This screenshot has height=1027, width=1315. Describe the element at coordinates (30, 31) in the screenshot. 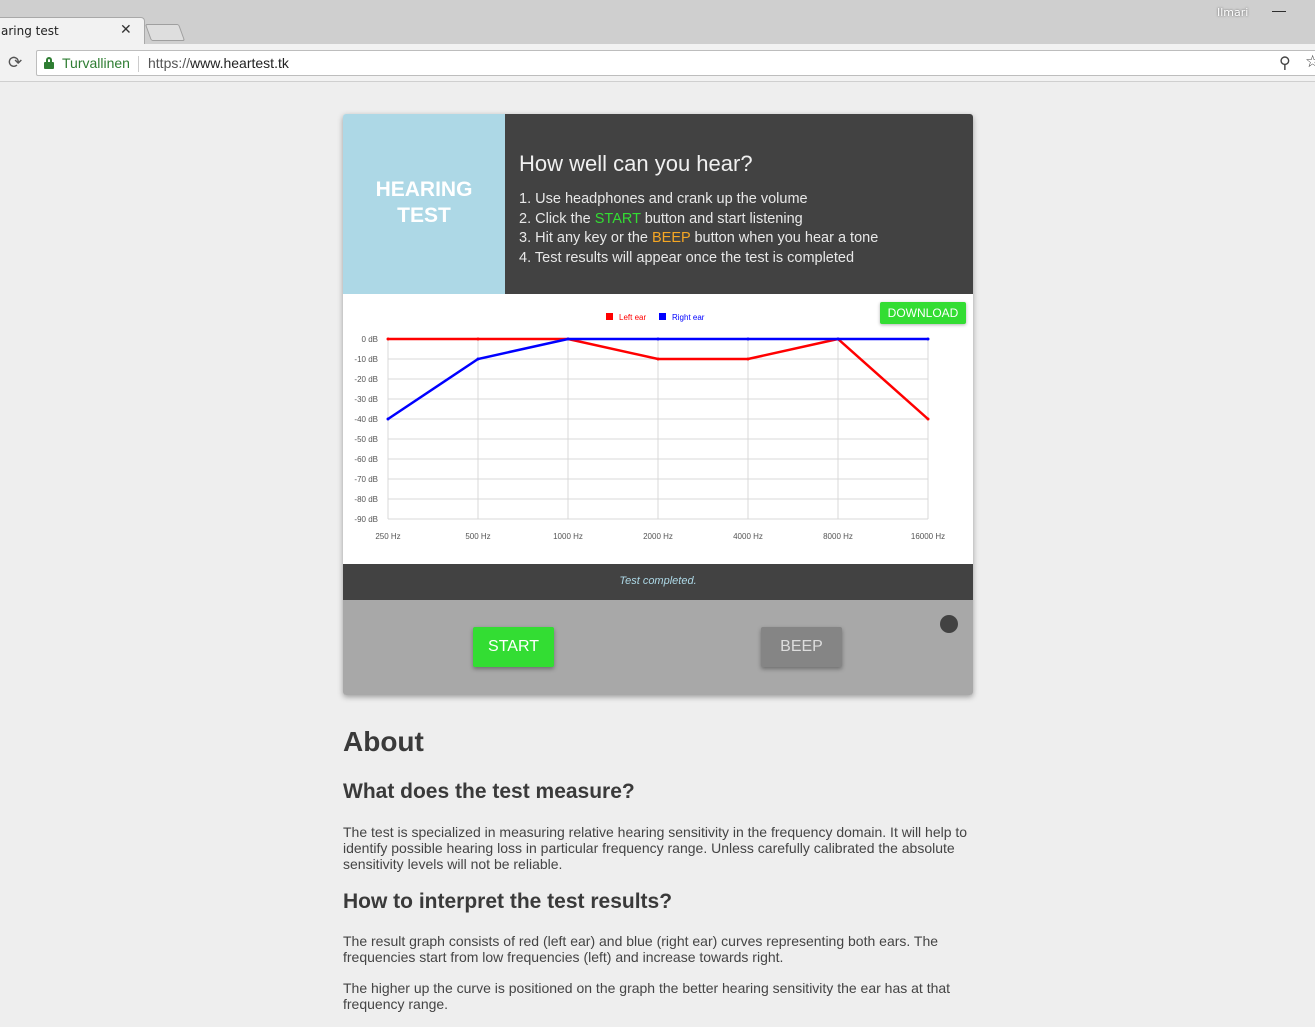

I see `tab-title: aring test` at that location.